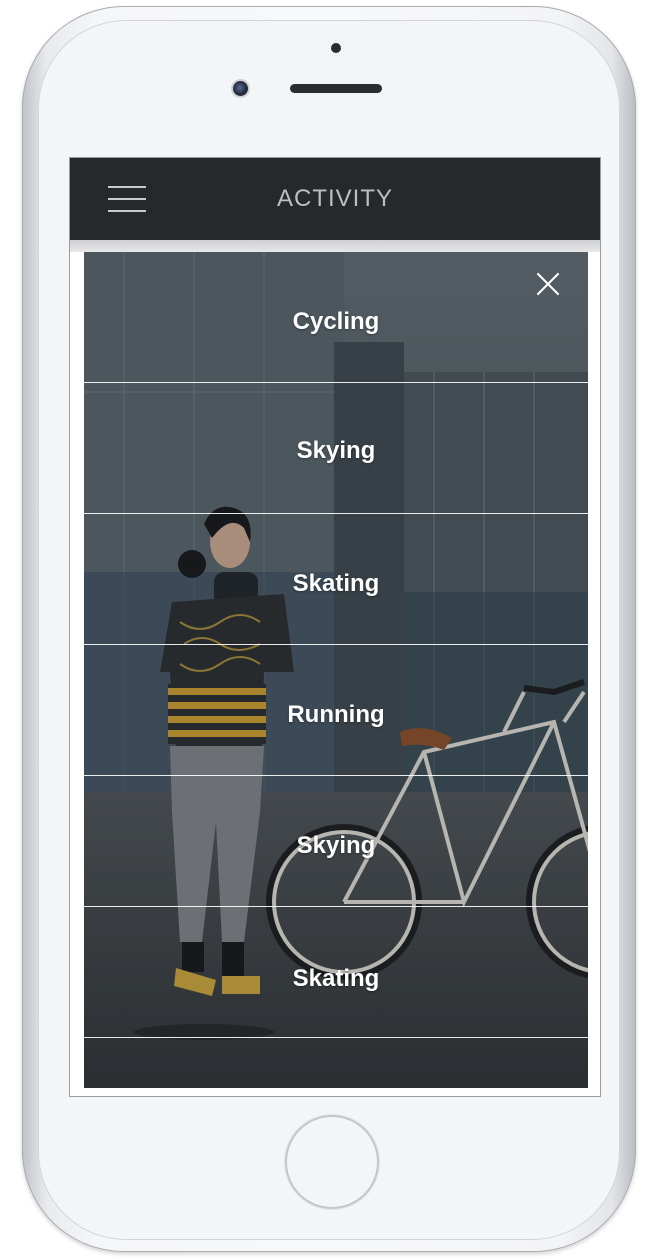  I want to click on menu-item-running: Running, so click(336, 710).